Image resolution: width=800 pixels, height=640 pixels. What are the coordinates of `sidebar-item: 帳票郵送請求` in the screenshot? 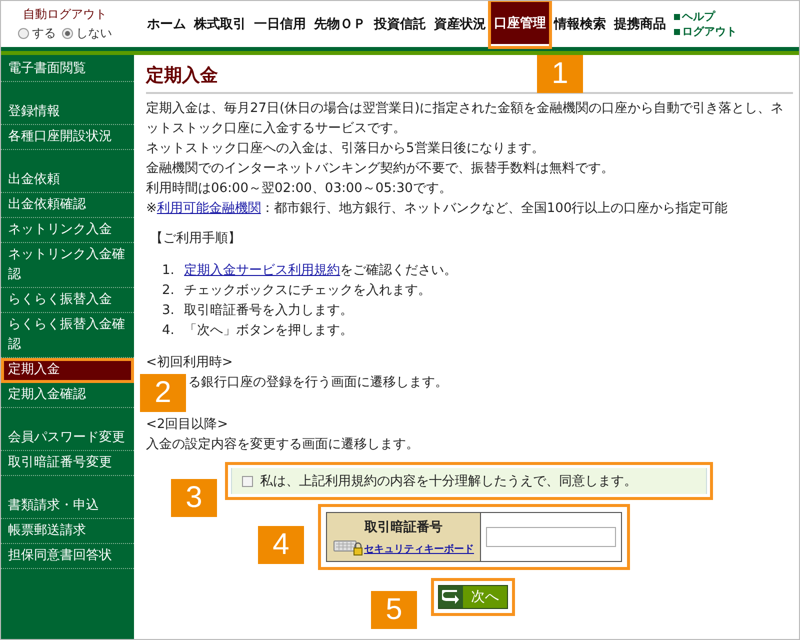 It's located at (67, 531).